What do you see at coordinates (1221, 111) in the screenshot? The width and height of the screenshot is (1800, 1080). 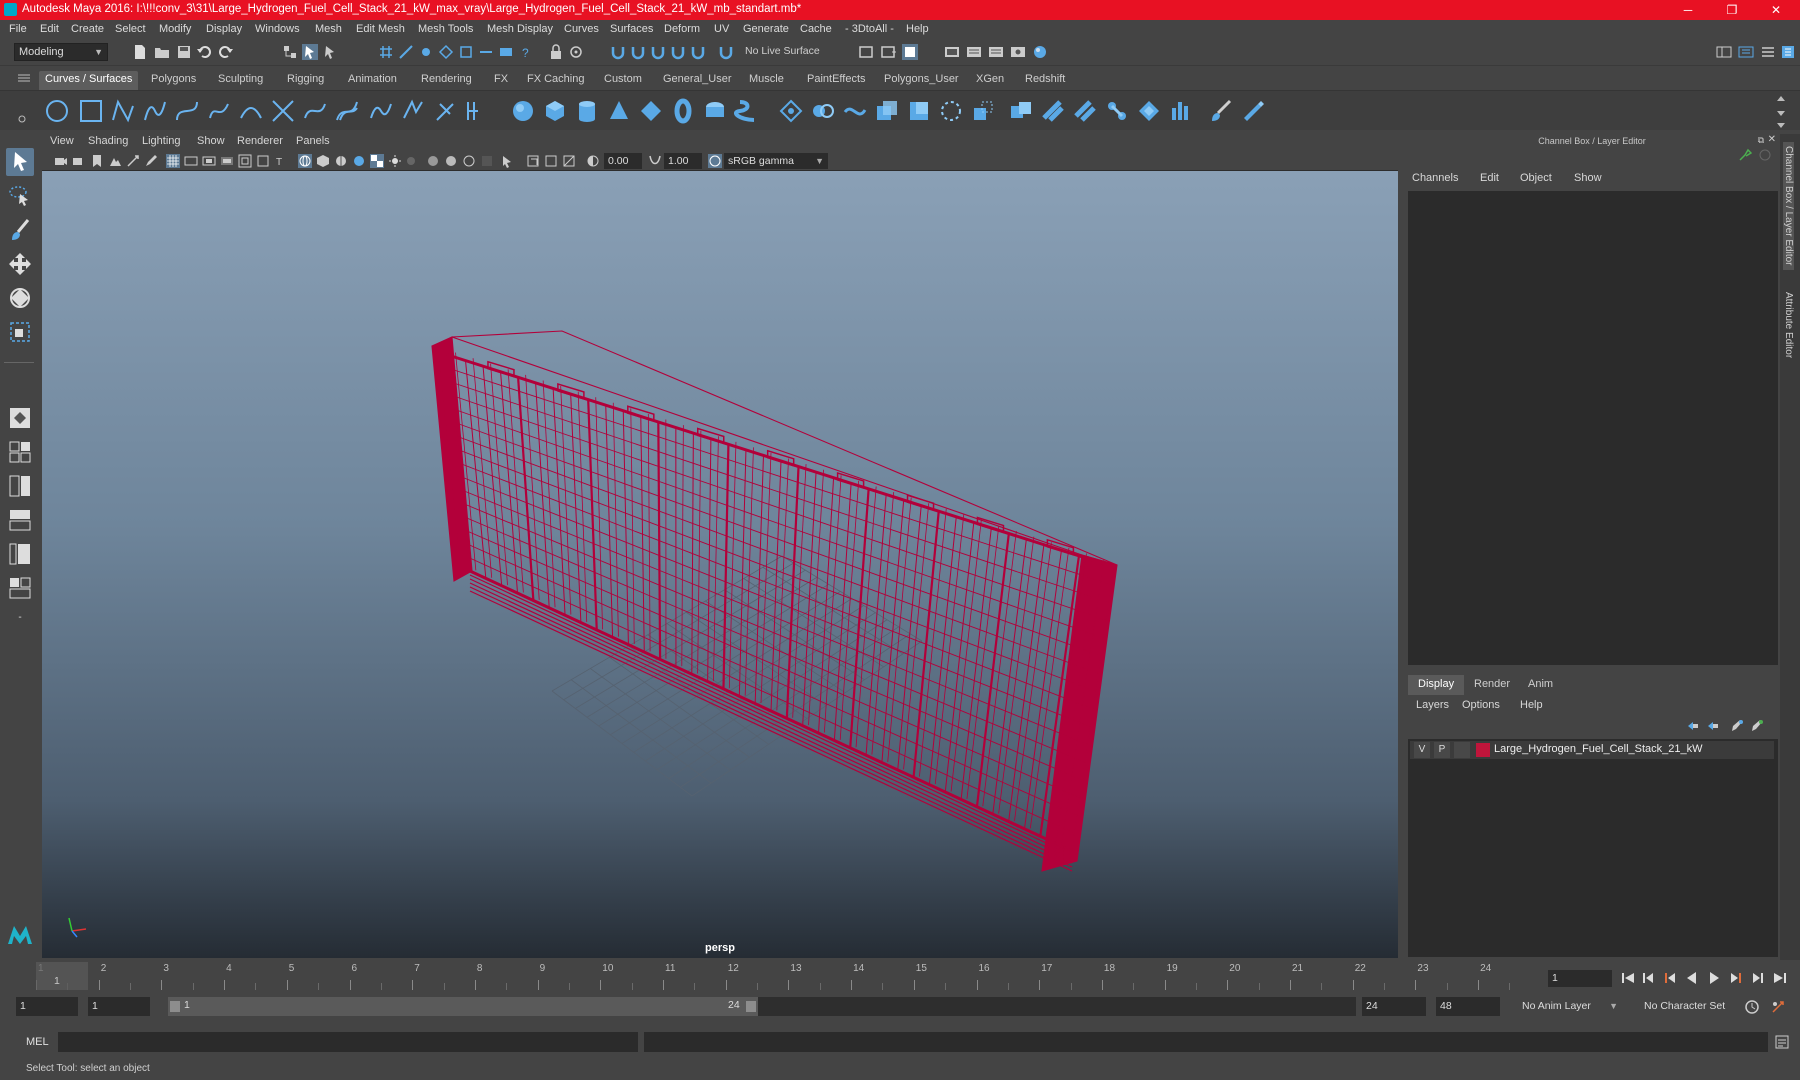 I see `paint-brush-icon` at bounding box center [1221, 111].